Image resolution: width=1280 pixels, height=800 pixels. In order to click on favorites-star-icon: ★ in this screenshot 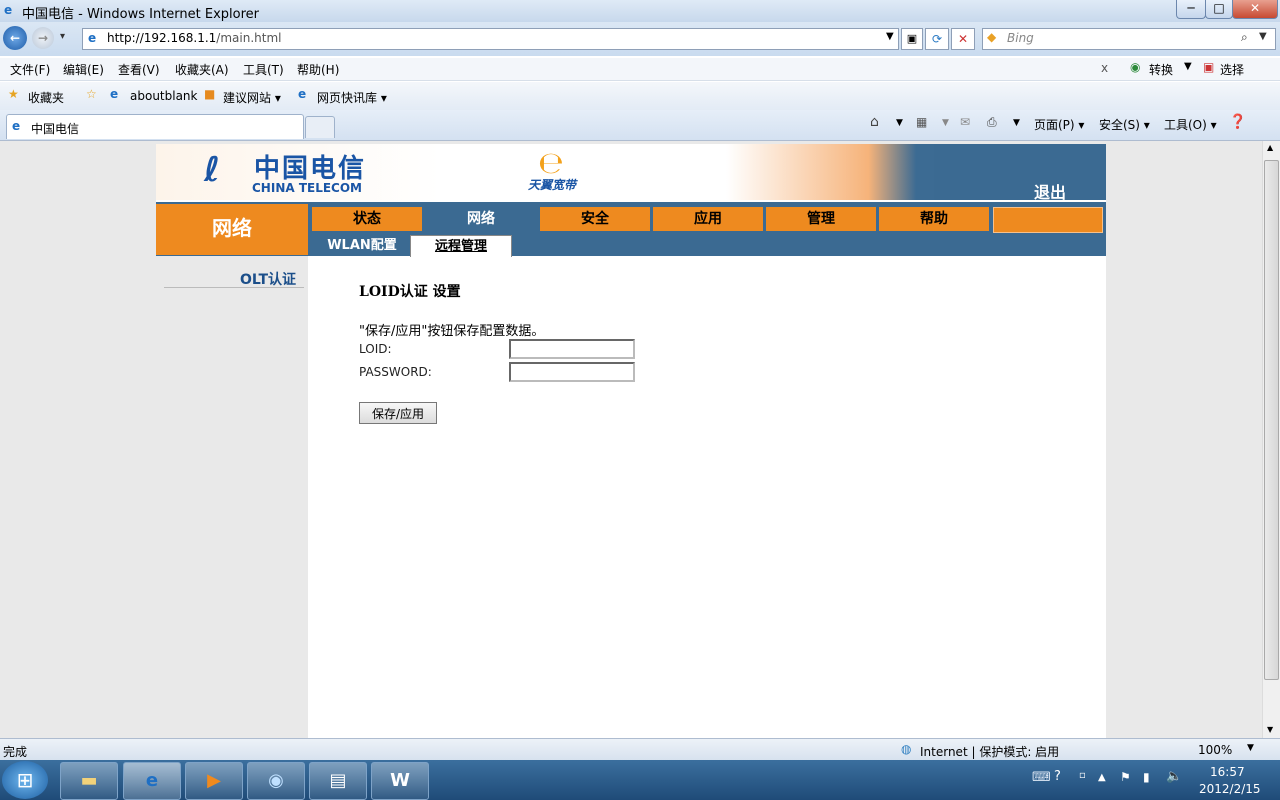, I will do `click(13, 94)`.